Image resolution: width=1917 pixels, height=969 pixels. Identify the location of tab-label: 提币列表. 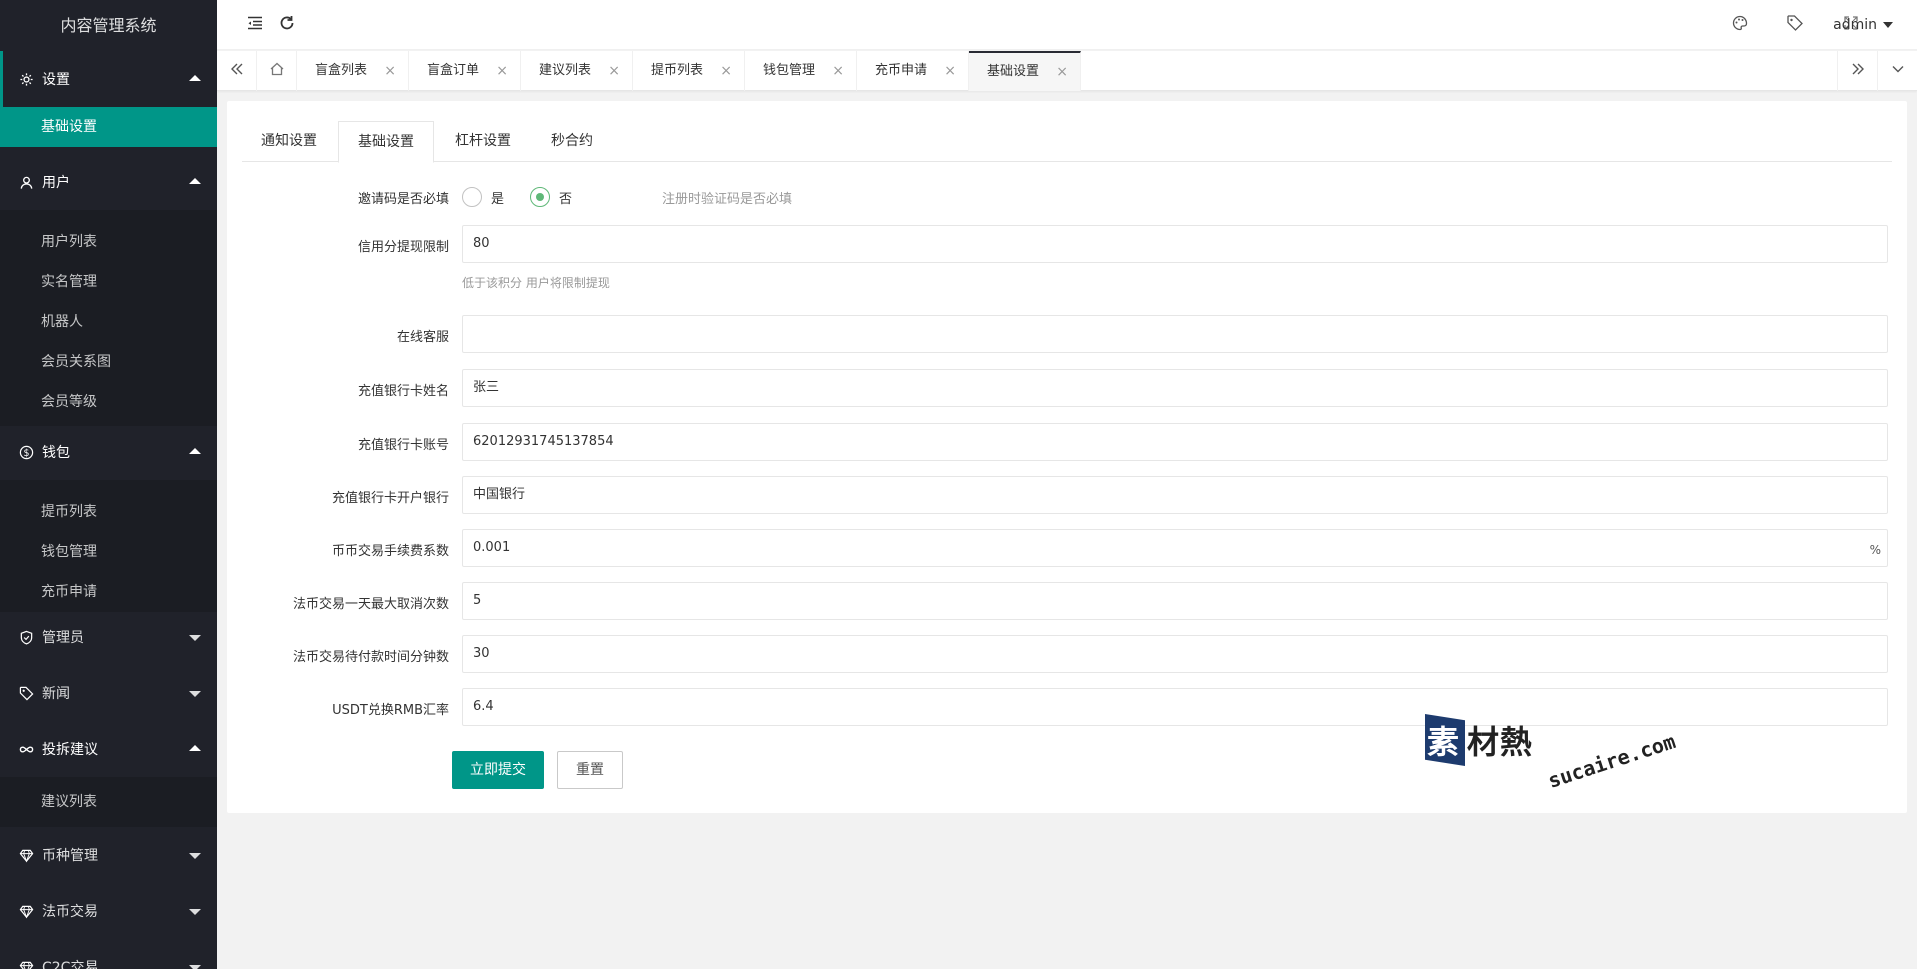
(677, 70).